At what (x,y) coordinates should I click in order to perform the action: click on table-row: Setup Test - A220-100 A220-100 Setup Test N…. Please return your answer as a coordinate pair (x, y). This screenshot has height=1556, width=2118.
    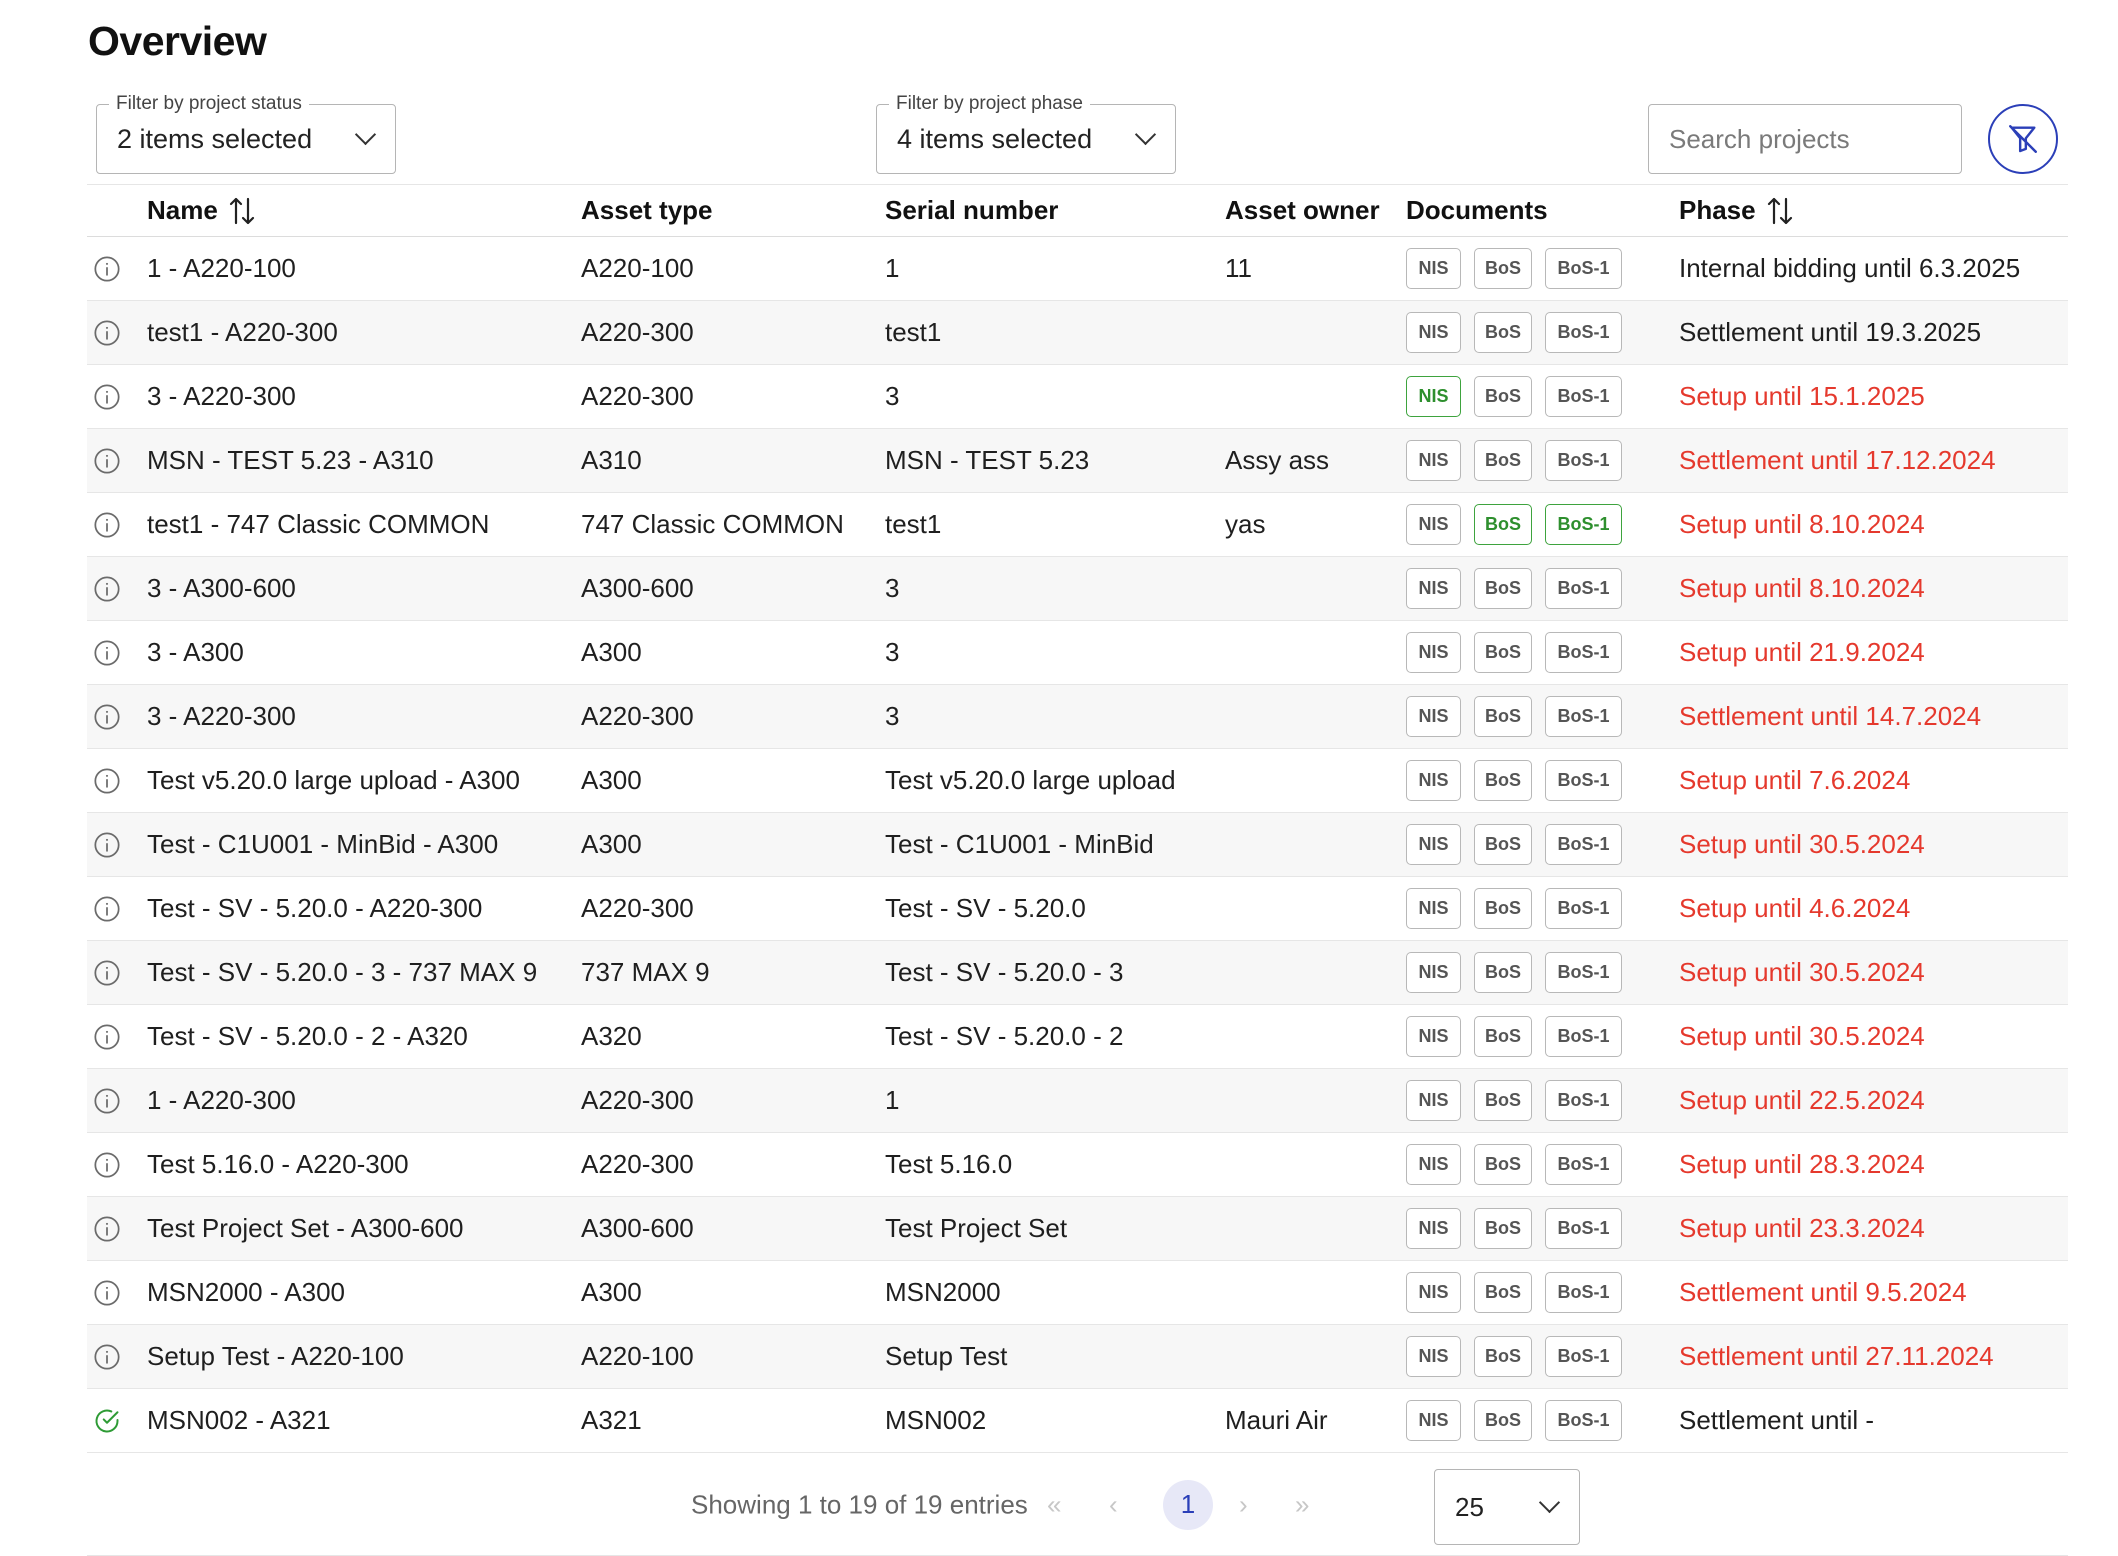
    Looking at the image, I should click on (1077, 1357).